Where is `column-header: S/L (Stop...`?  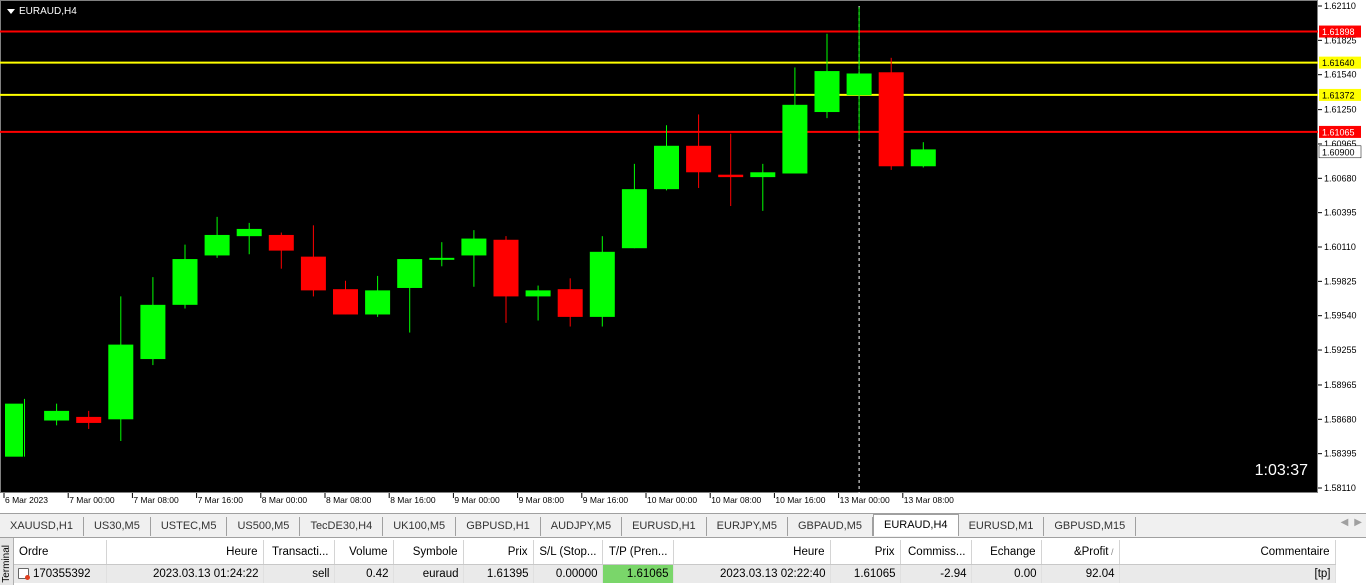
column-header: S/L (Stop... is located at coordinates (568, 552).